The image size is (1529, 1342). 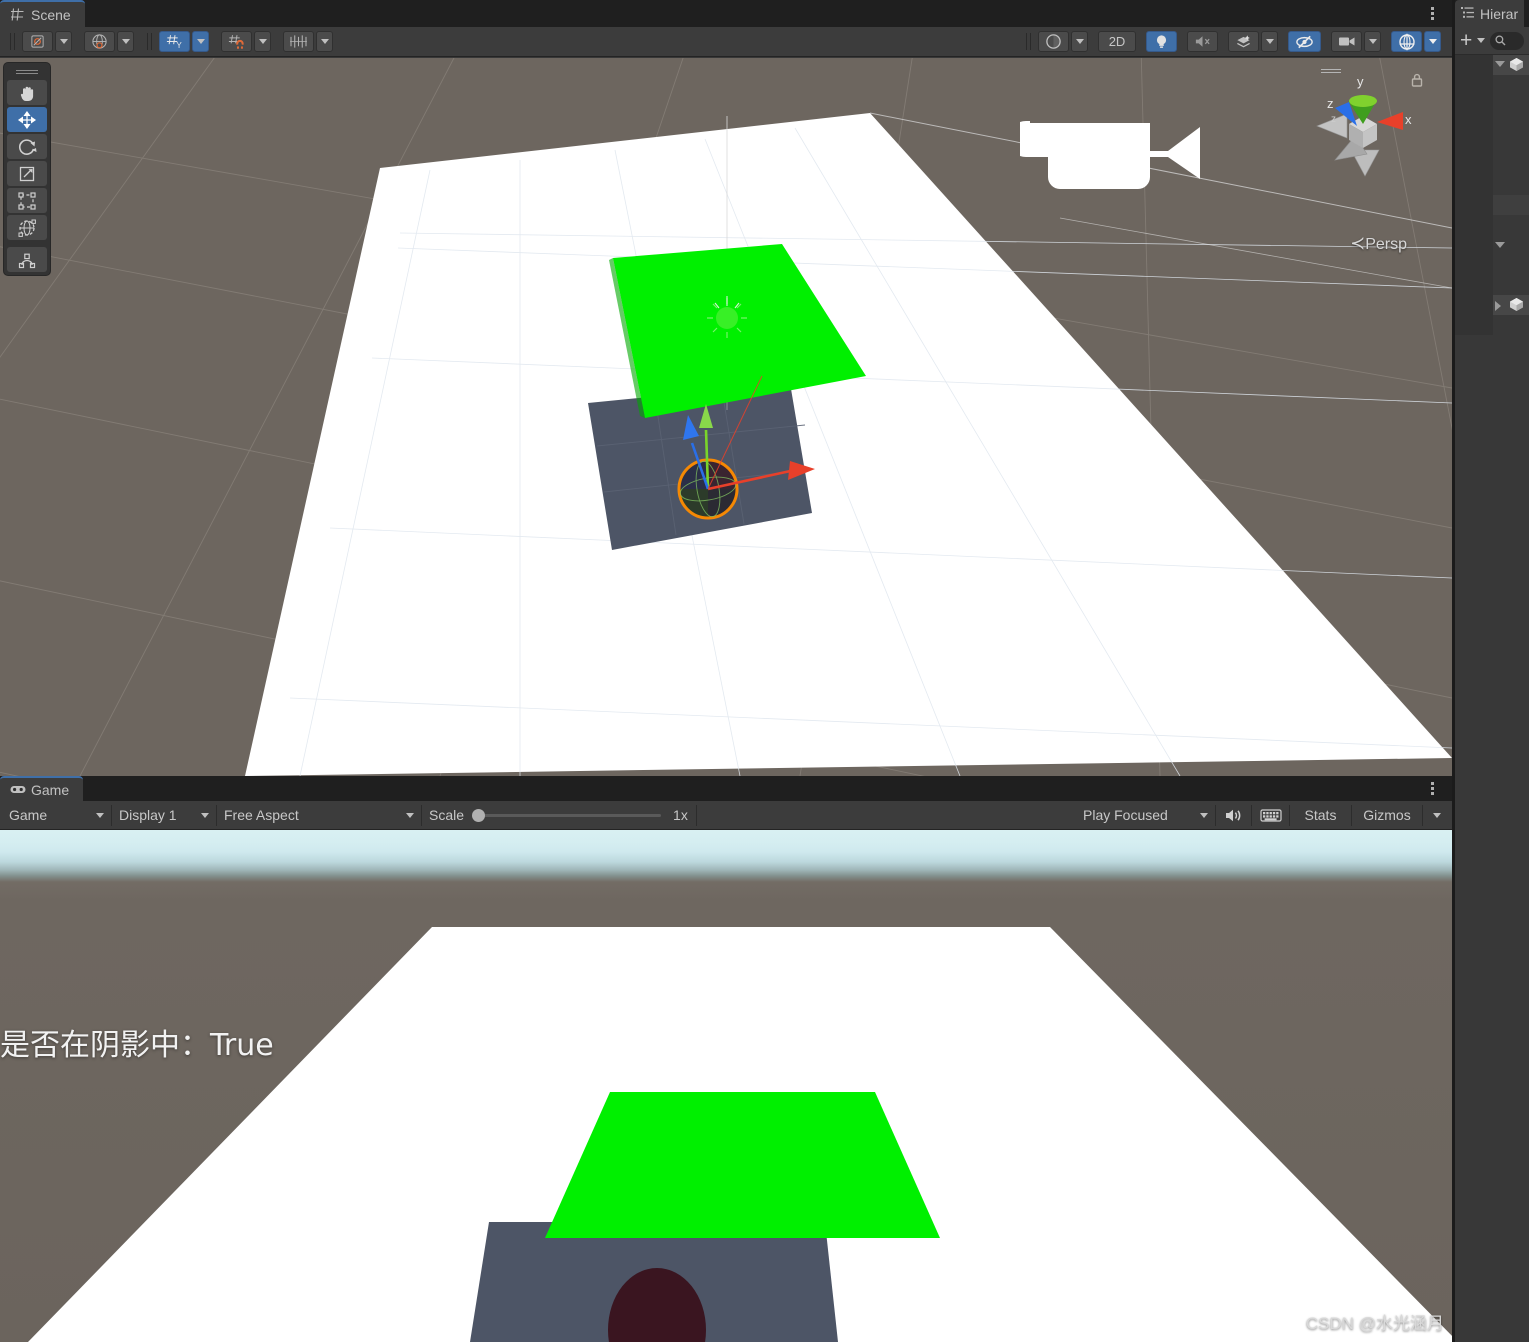 I want to click on chevron-right-icon, so click(x=1498, y=306).